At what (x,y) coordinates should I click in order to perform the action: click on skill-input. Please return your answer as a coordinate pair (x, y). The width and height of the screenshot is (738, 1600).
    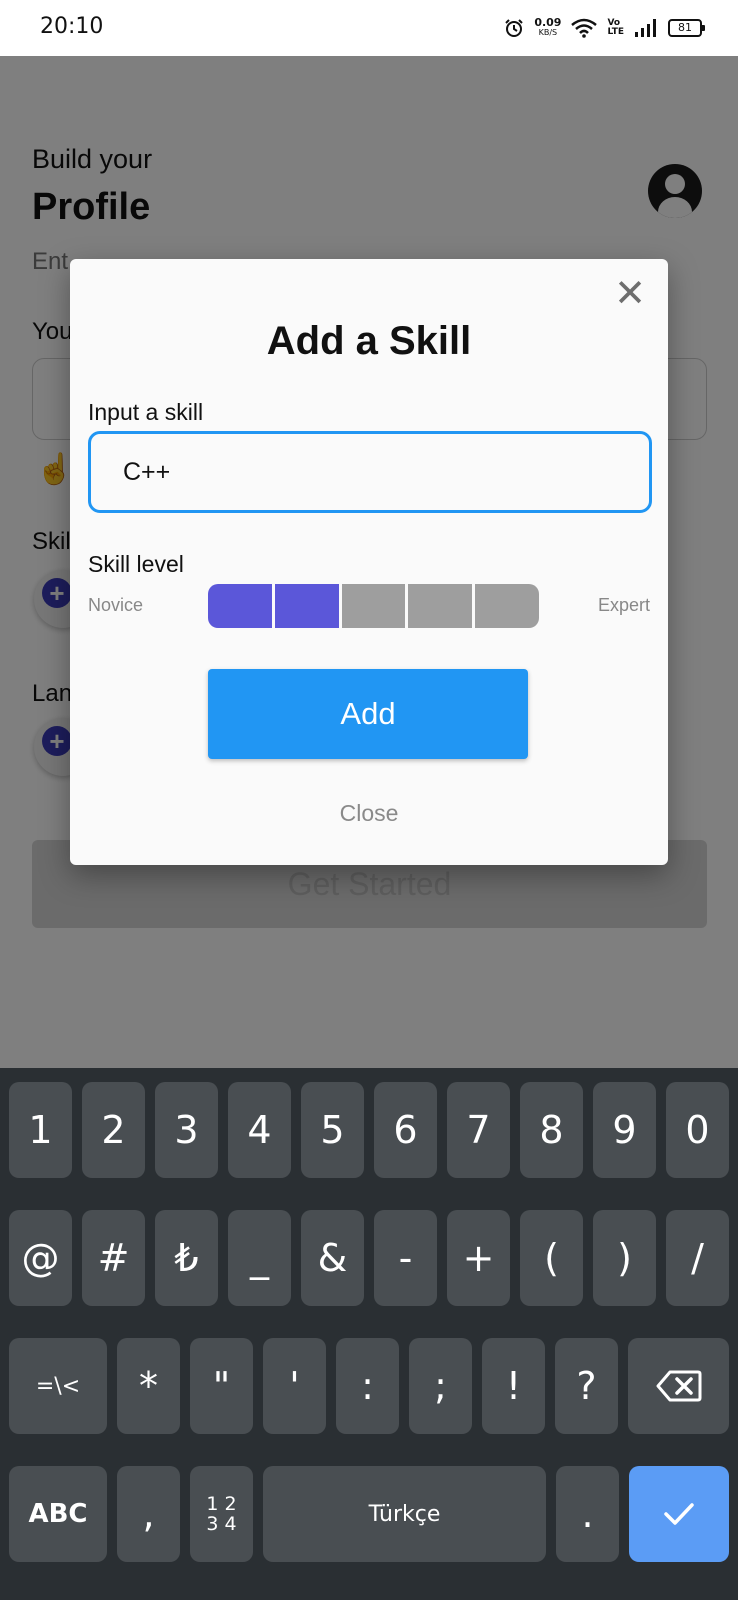
    Looking at the image, I should click on (370, 472).